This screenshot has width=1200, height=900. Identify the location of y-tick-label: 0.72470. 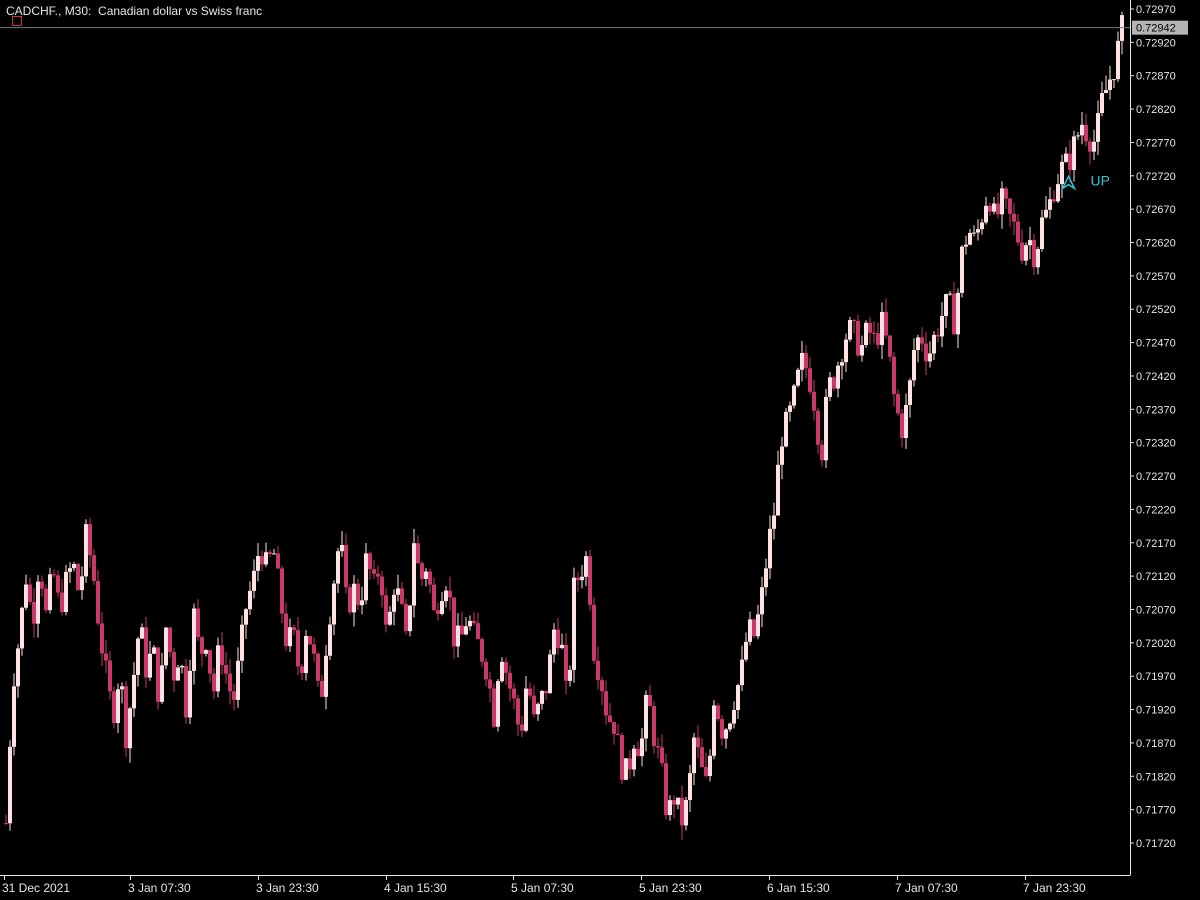
(1156, 344).